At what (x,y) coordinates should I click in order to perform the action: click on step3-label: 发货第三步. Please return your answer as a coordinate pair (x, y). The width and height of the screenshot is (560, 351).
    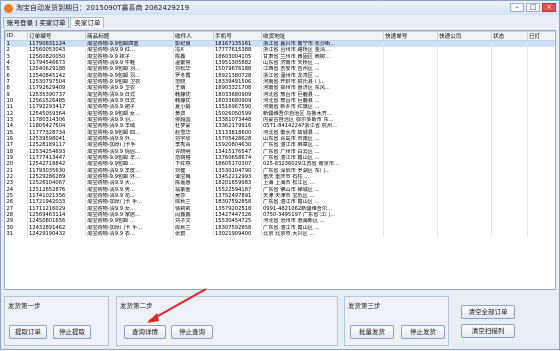
    Looking at the image, I should click on (364, 306).